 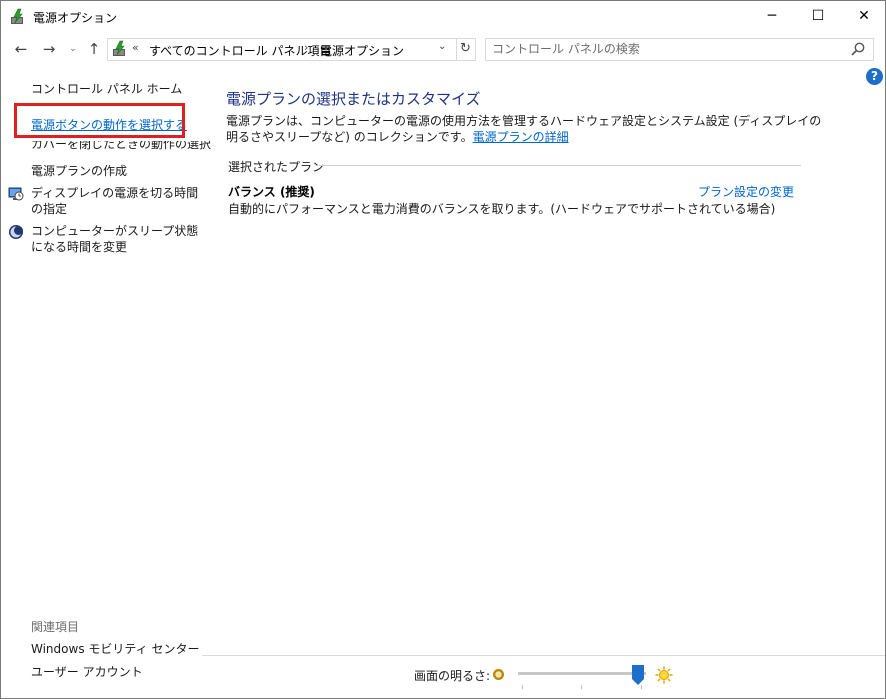 I want to click on moon-icon, so click(x=16, y=232).